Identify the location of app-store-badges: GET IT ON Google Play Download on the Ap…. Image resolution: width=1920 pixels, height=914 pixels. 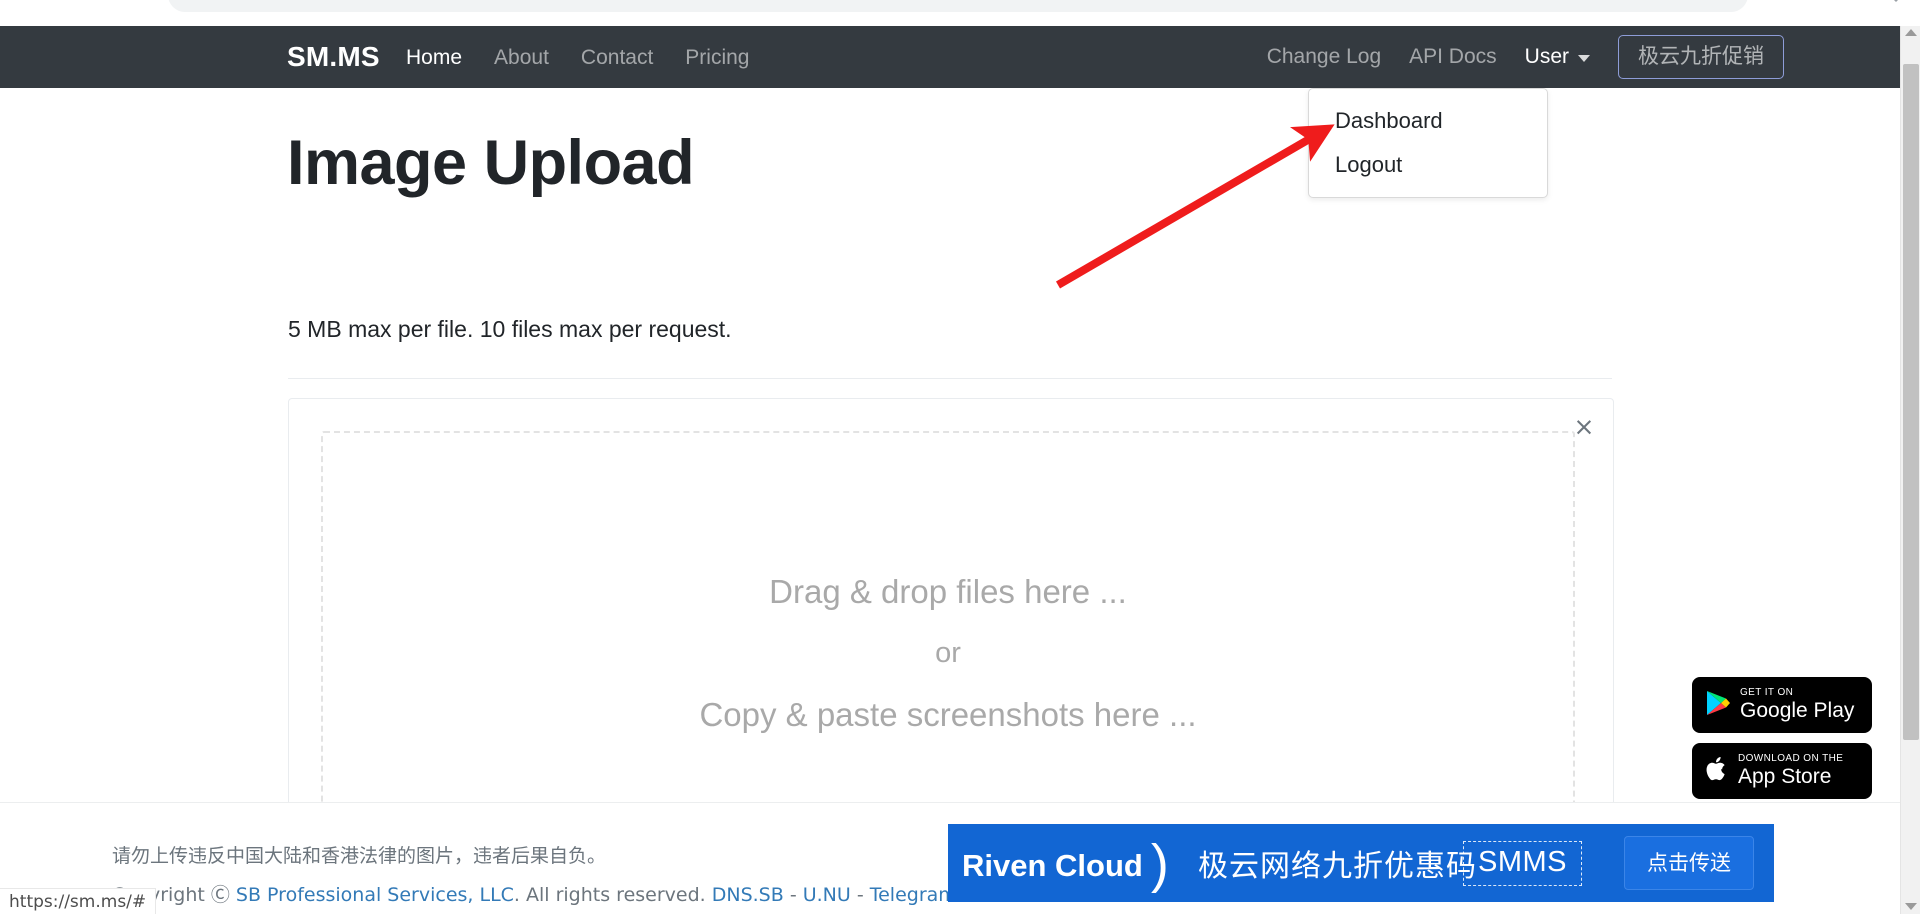
(1782, 738).